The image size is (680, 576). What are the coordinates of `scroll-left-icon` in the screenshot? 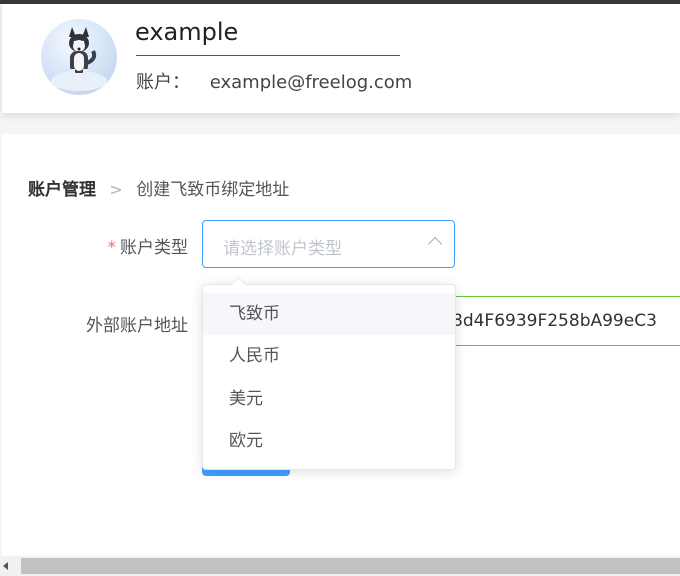 It's located at (5, 566).